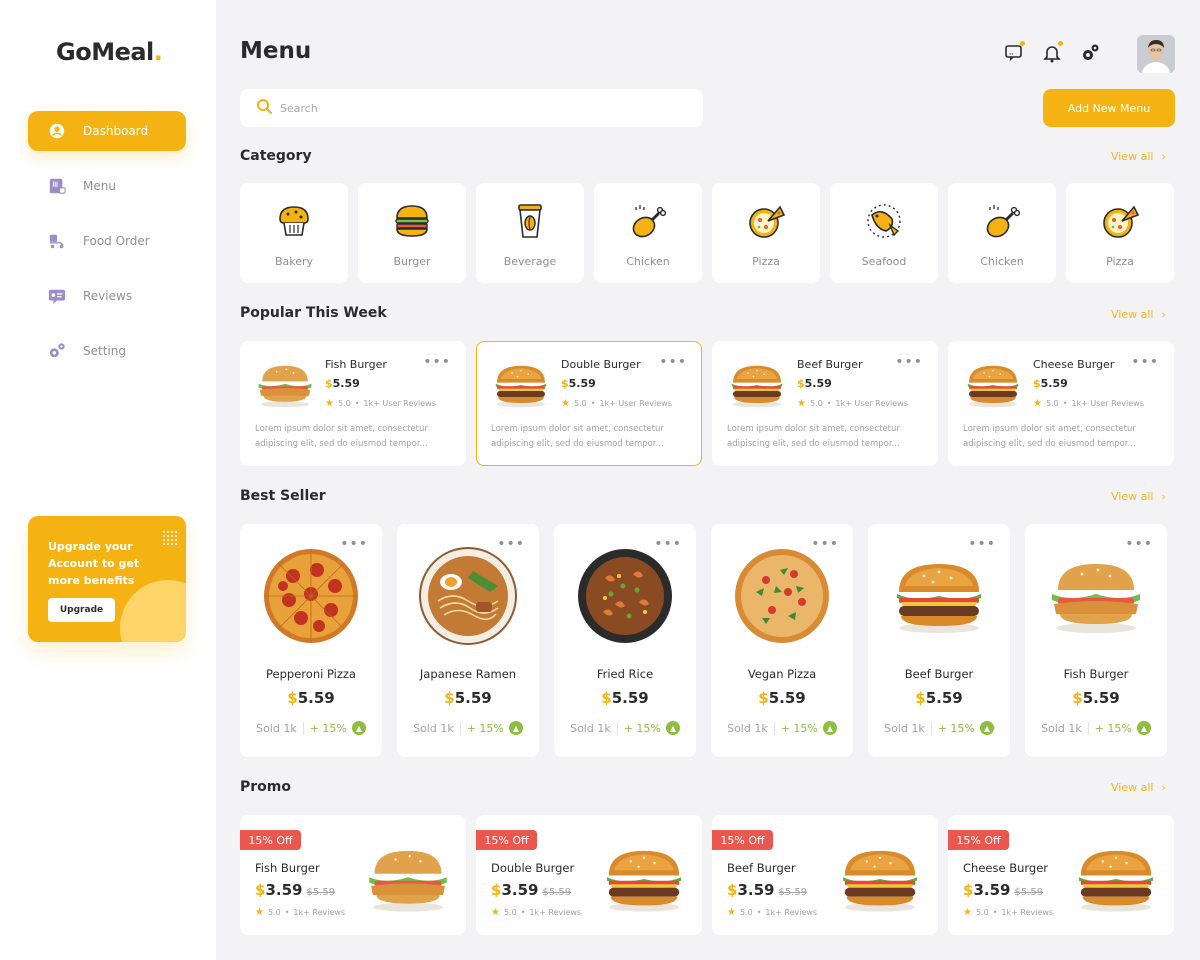 This screenshot has height=960, width=1200. I want to click on avatar, so click(1156, 54).